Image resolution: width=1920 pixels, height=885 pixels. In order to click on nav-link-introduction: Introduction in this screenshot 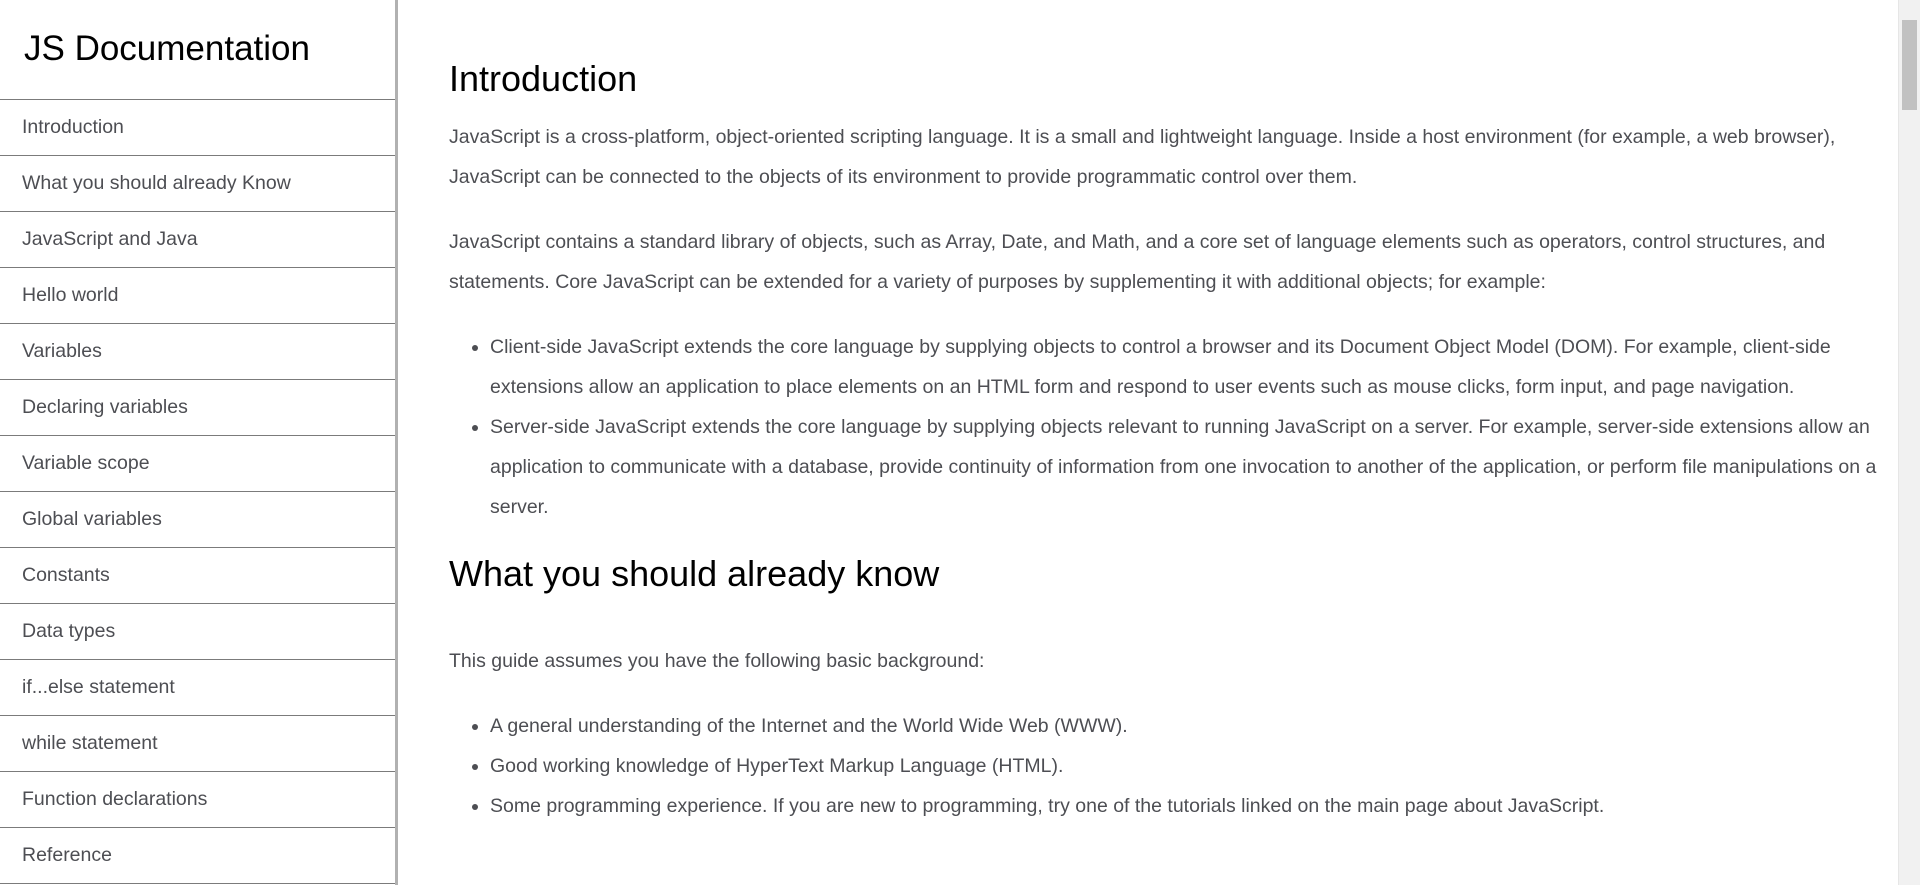, I will do `click(197, 128)`.